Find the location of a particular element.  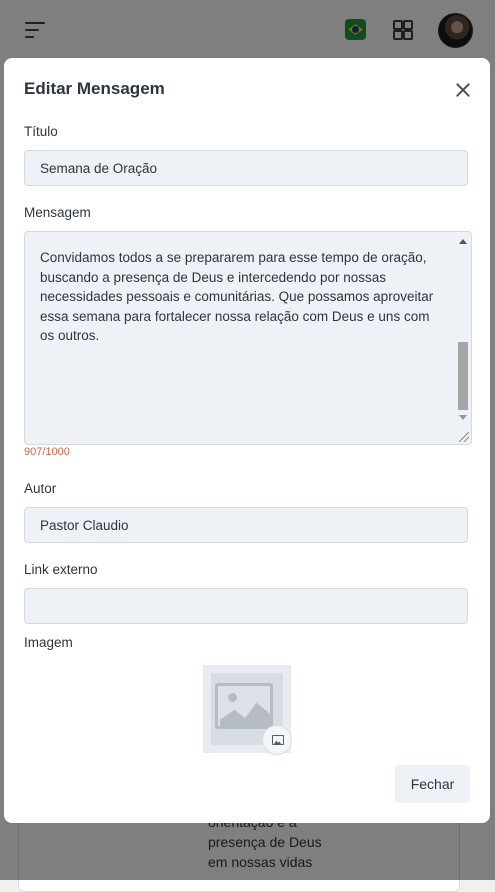

title-input is located at coordinates (246, 168).